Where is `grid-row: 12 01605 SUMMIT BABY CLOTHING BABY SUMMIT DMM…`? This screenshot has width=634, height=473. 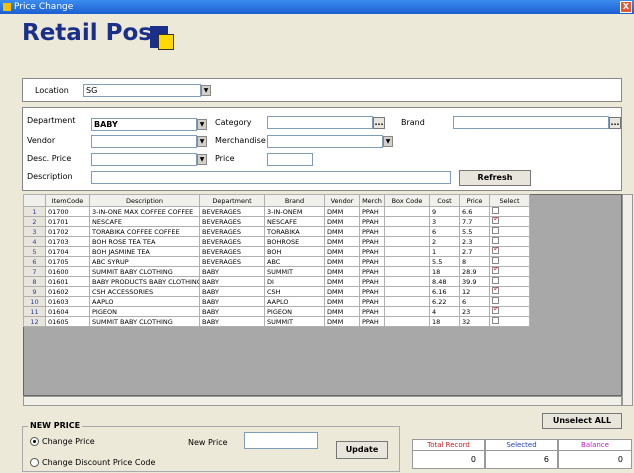 grid-row: 12 01605 SUMMIT BABY CLOTHING BABY SUMMIT DMM… is located at coordinates (276, 321).